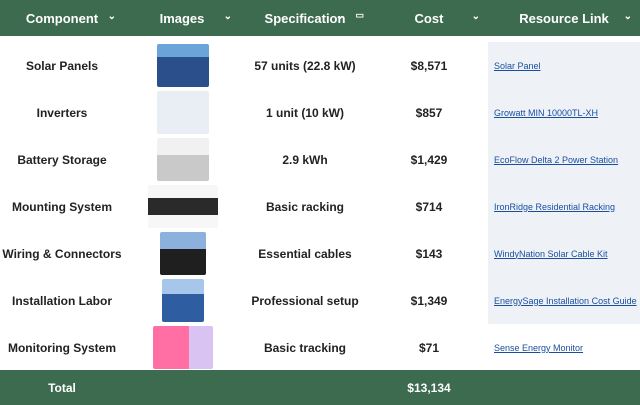 The width and height of the screenshot is (640, 405). Describe the element at coordinates (429, 65) in the screenshot. I see `cost-cell: $8,571` at that location.